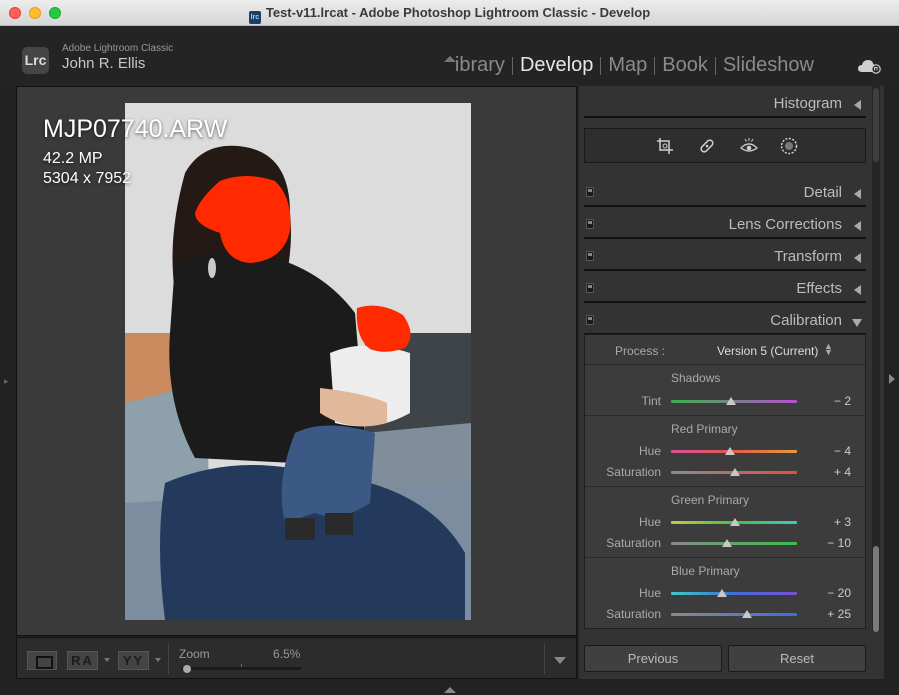 This screenshot has height=695, width=899. What do you see at coordinates (118, 48) in the screenshot?
I see `app-name: Adobe Lightroom Classic` at bounding box center [118, 48].